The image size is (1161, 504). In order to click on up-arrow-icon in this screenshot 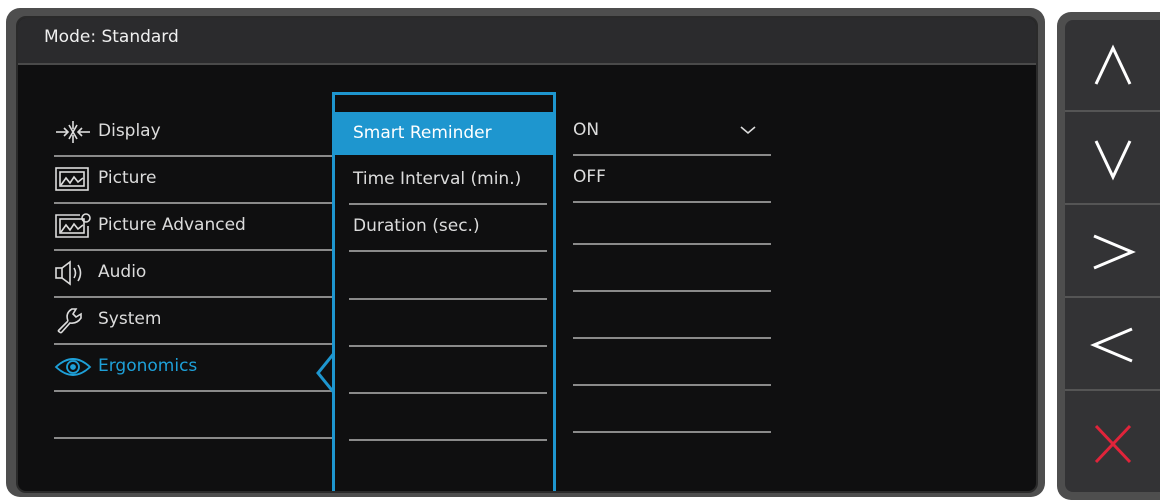, I will do `click(1113, 64)`.